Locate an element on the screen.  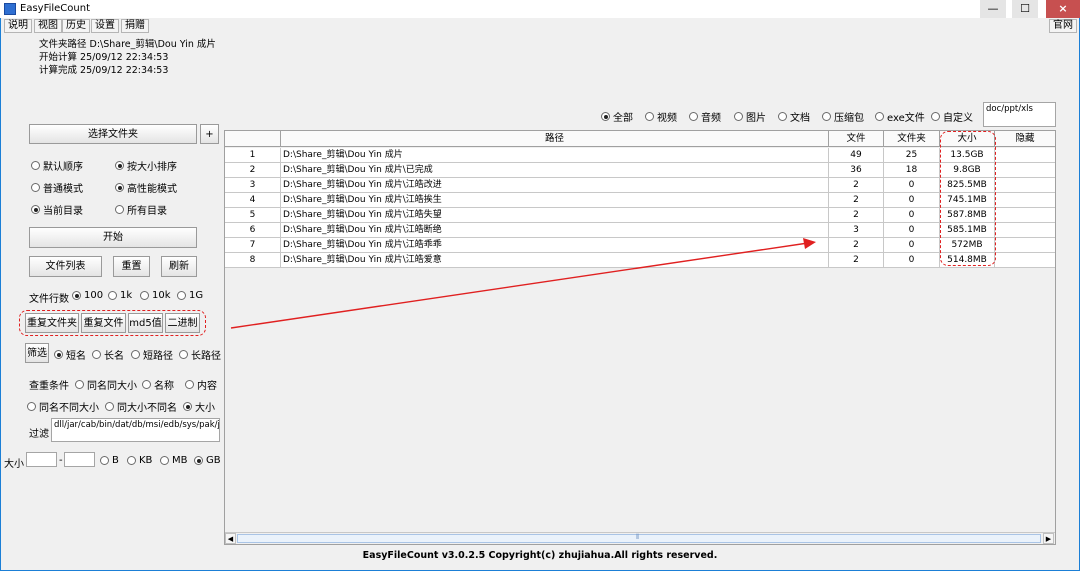
table-row: 4 D:\Share_剪辑\Dou Yin 成片\江皓挨生 2 0 745.1MB is located at coordinates (640, 200).